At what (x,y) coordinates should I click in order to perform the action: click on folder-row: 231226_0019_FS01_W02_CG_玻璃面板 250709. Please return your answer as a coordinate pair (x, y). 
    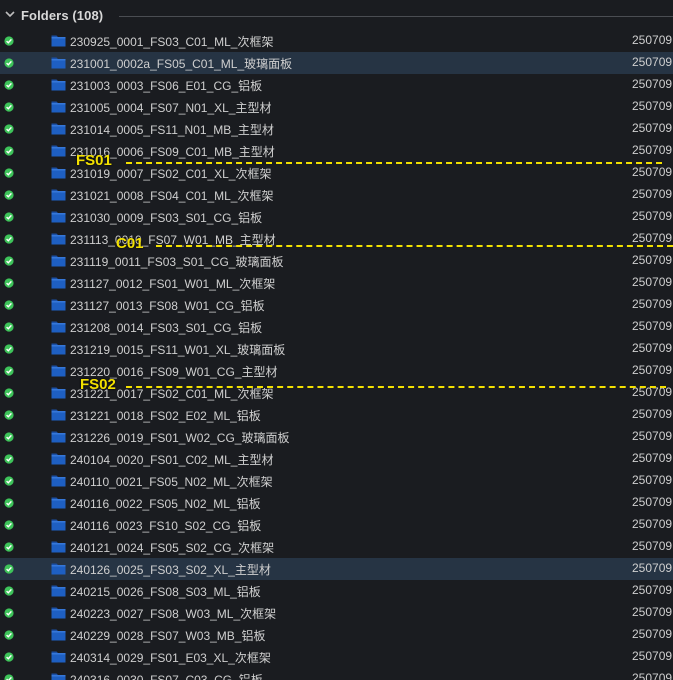
    Looking at the image, I should click on (336, 437).